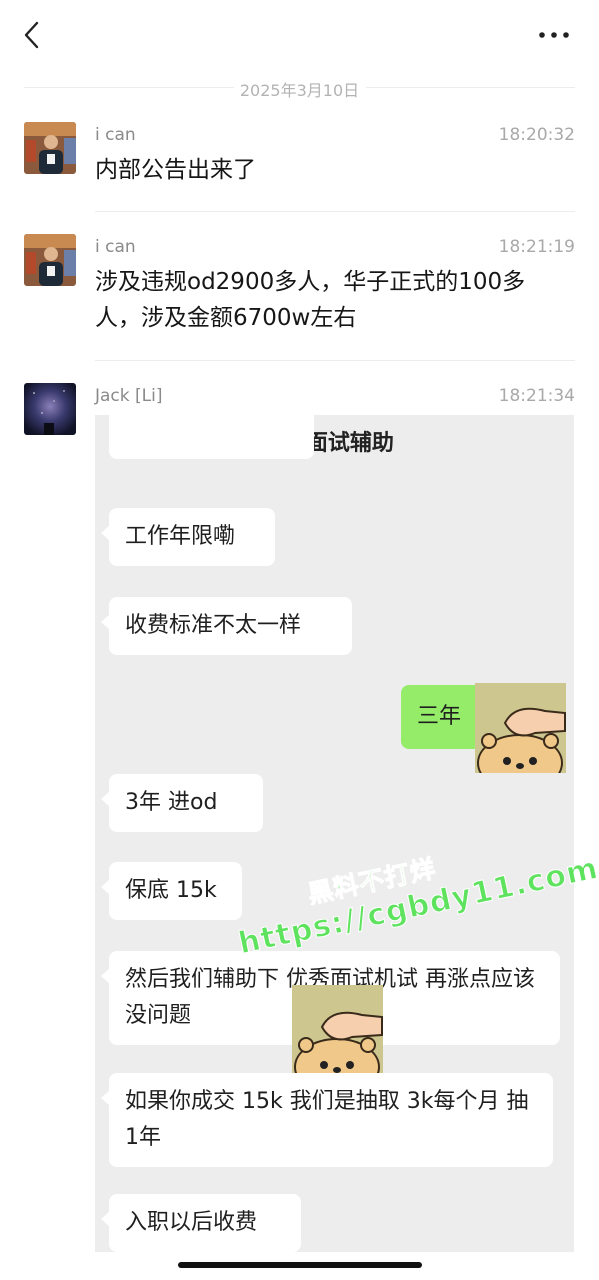  I want to click on more-button, so click(554, 35).